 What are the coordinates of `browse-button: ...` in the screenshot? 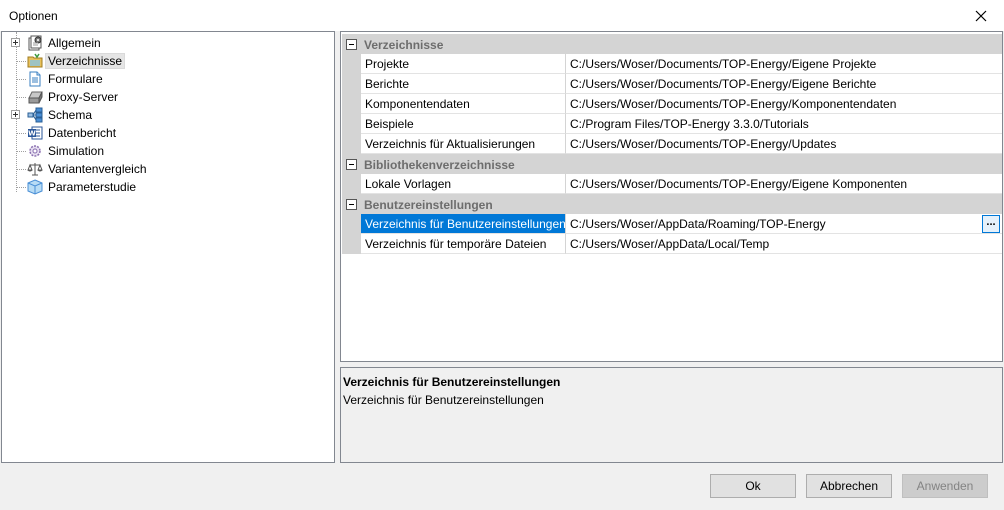 It's located at (991, 224).